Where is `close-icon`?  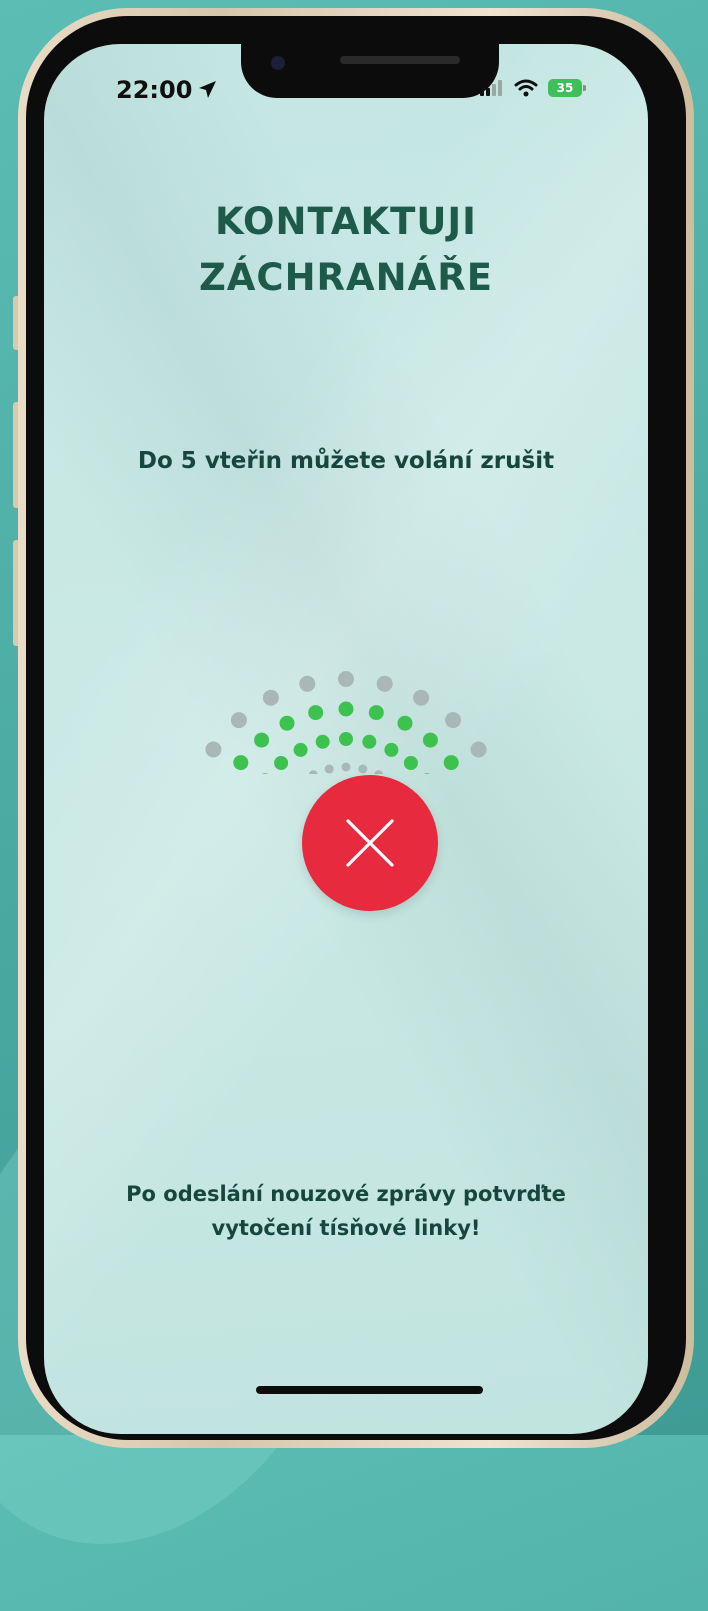 close-icon is located at coordinates (370, 843).